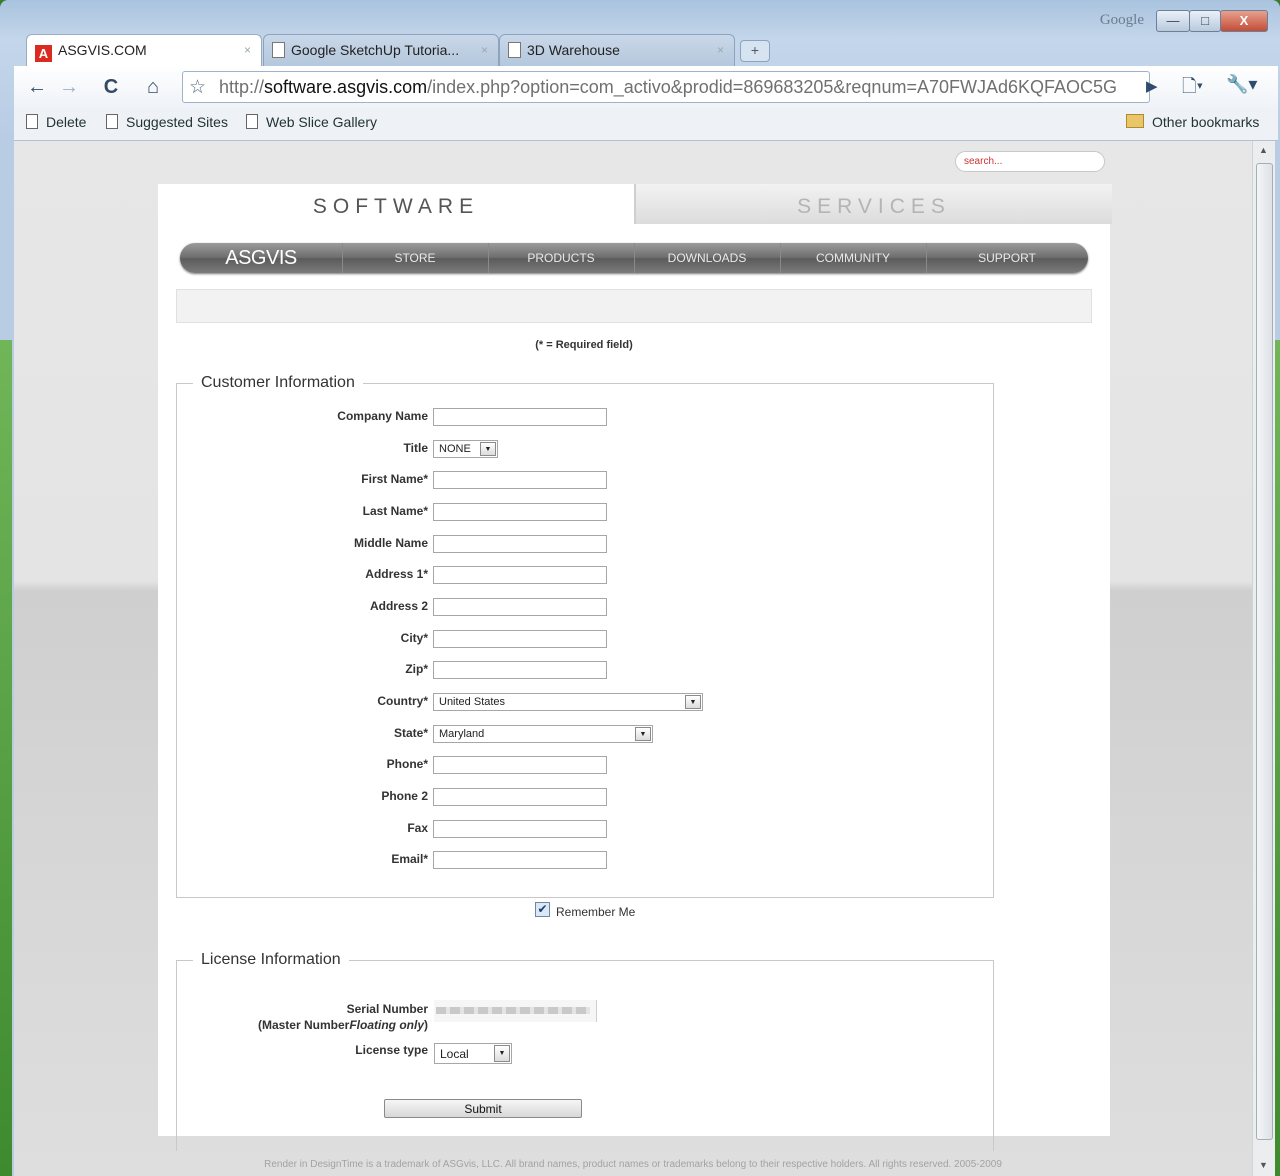 The image size is (1280, 1176). What do you see at coordinates (1192, 122) in the screenshot?
I see `other-bookmarks: Other bookmarks` at bounding box center [1192, 122].